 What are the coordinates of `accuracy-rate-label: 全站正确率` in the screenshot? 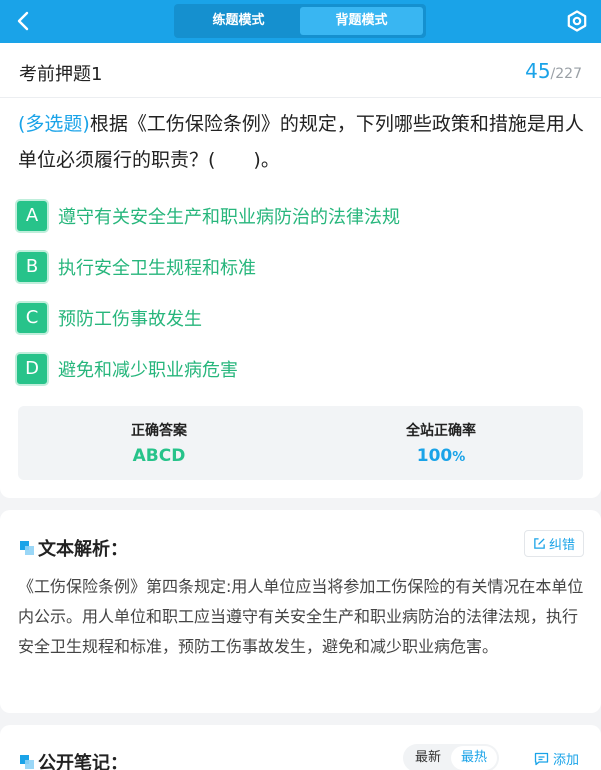 It's located at (441, 431).